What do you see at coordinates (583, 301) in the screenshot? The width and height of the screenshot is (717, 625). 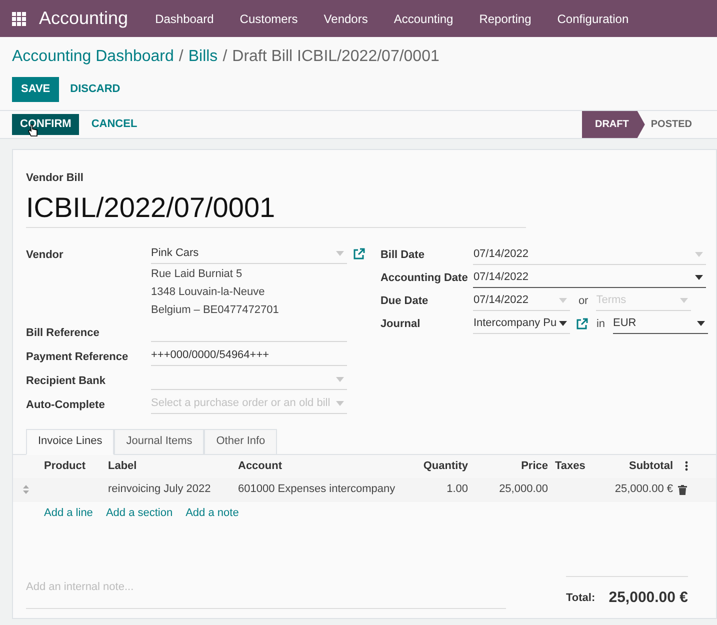 I see `connector-text: or` at bounding box center [583, 301].